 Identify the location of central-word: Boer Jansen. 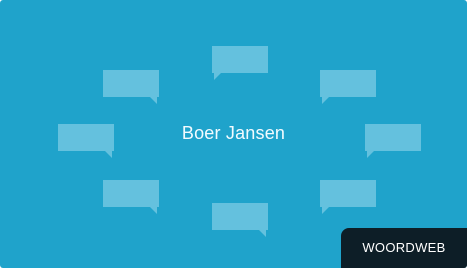
(233, 133).